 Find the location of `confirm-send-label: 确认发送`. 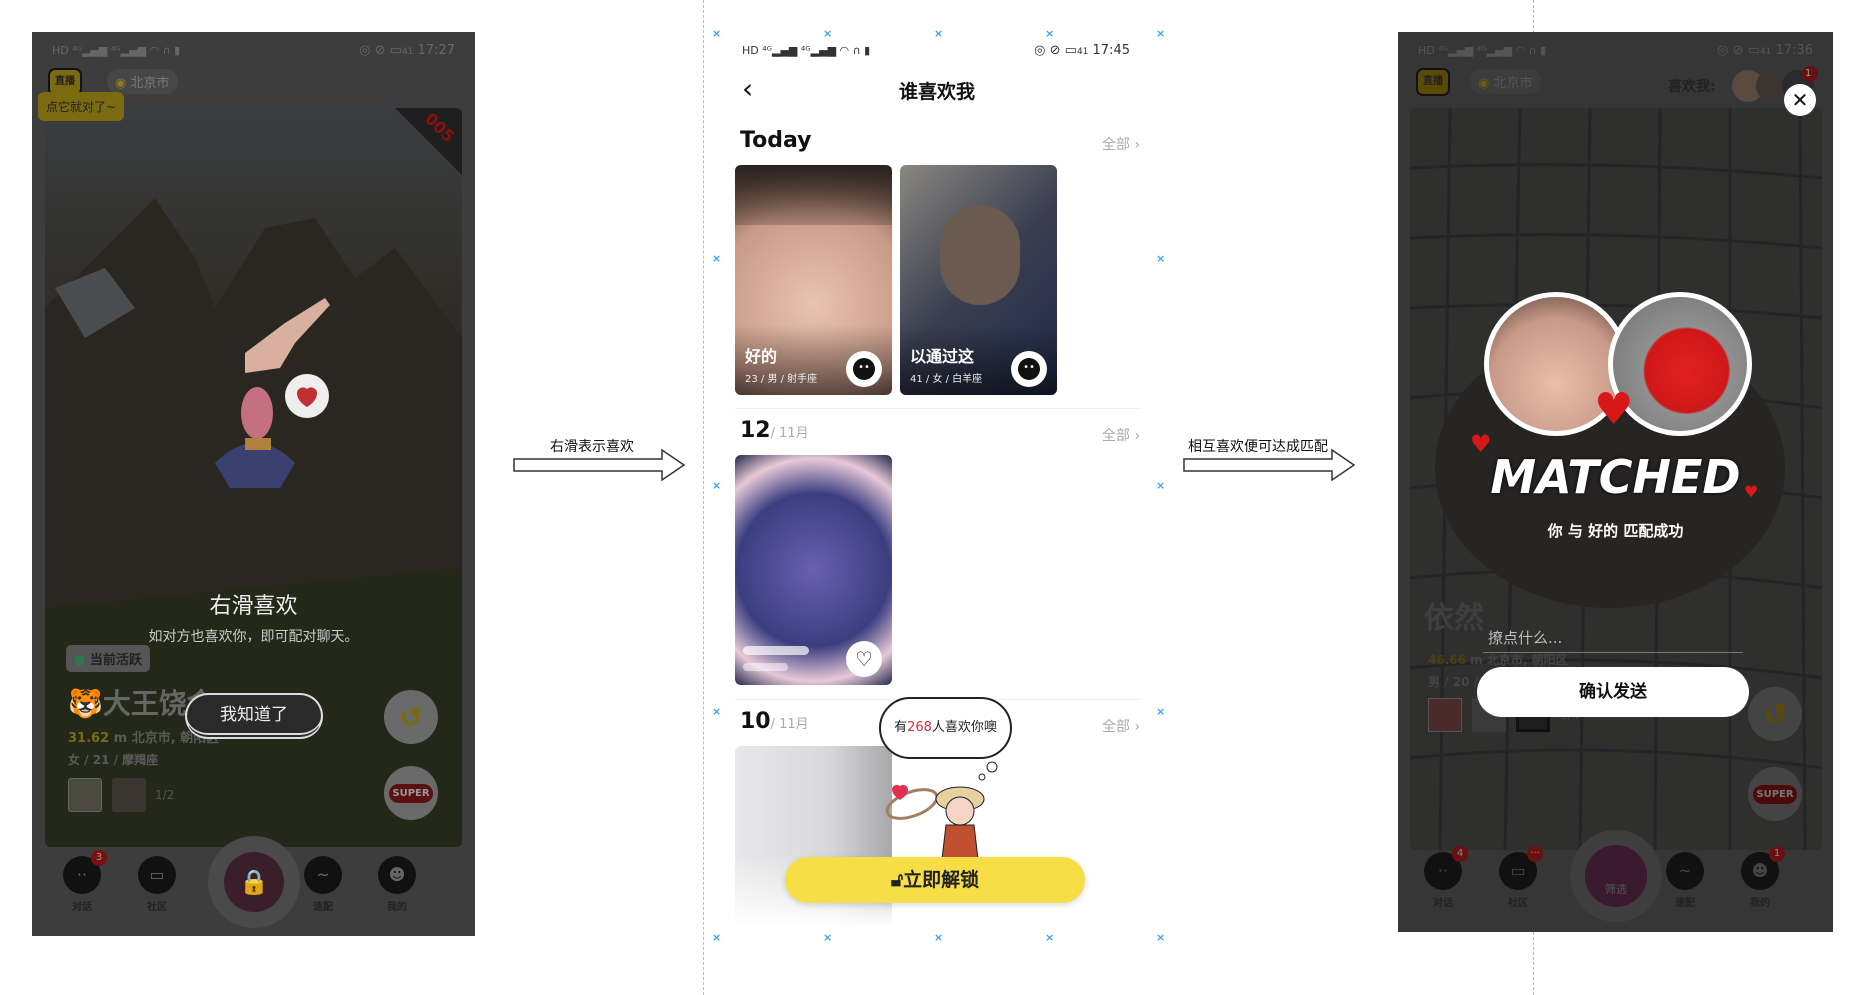

confirm-send-label: 确认发送 is located at coordinates (1613, 692).